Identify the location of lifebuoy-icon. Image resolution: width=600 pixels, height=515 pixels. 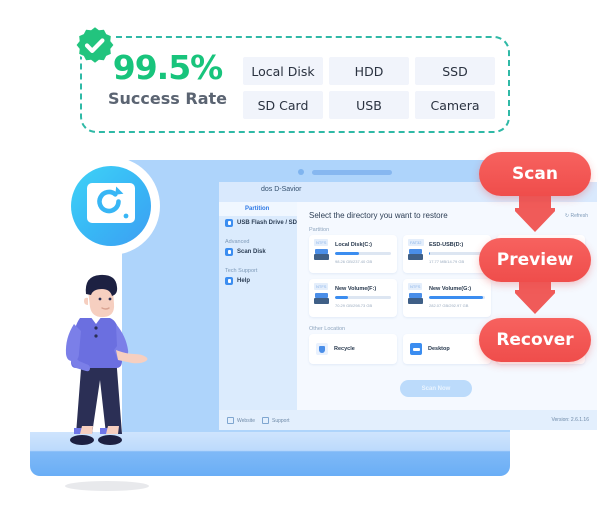
(265, 420).